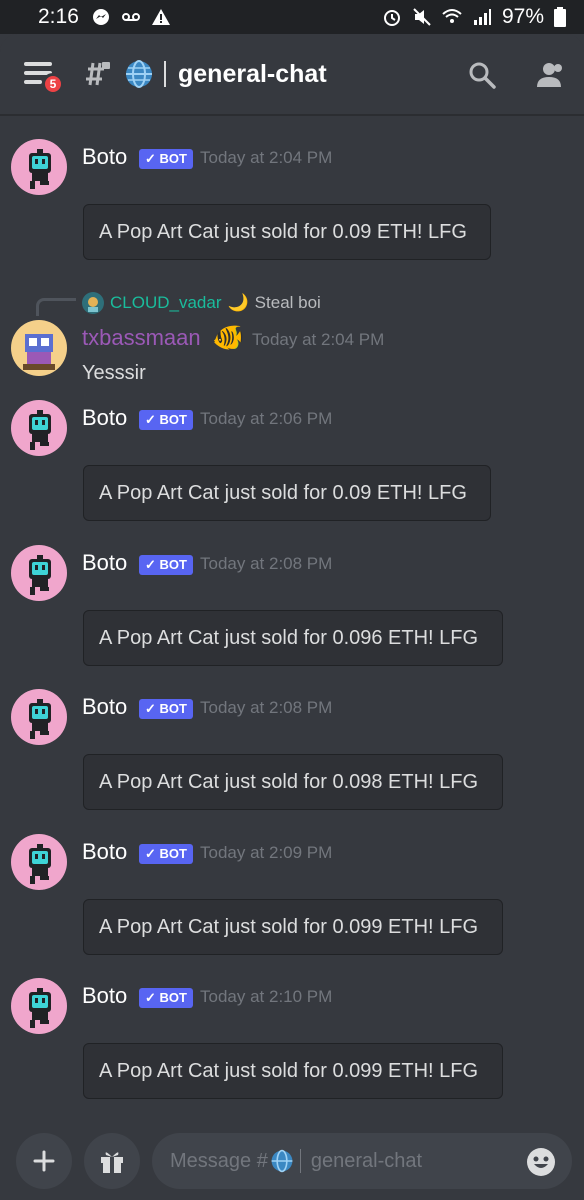 The width and height of the screenshot is (584, 1200). Describe the element at coordinates (266, 852) in the screenshot. I see `timestamp: Today at 2:09 PM` at that location.